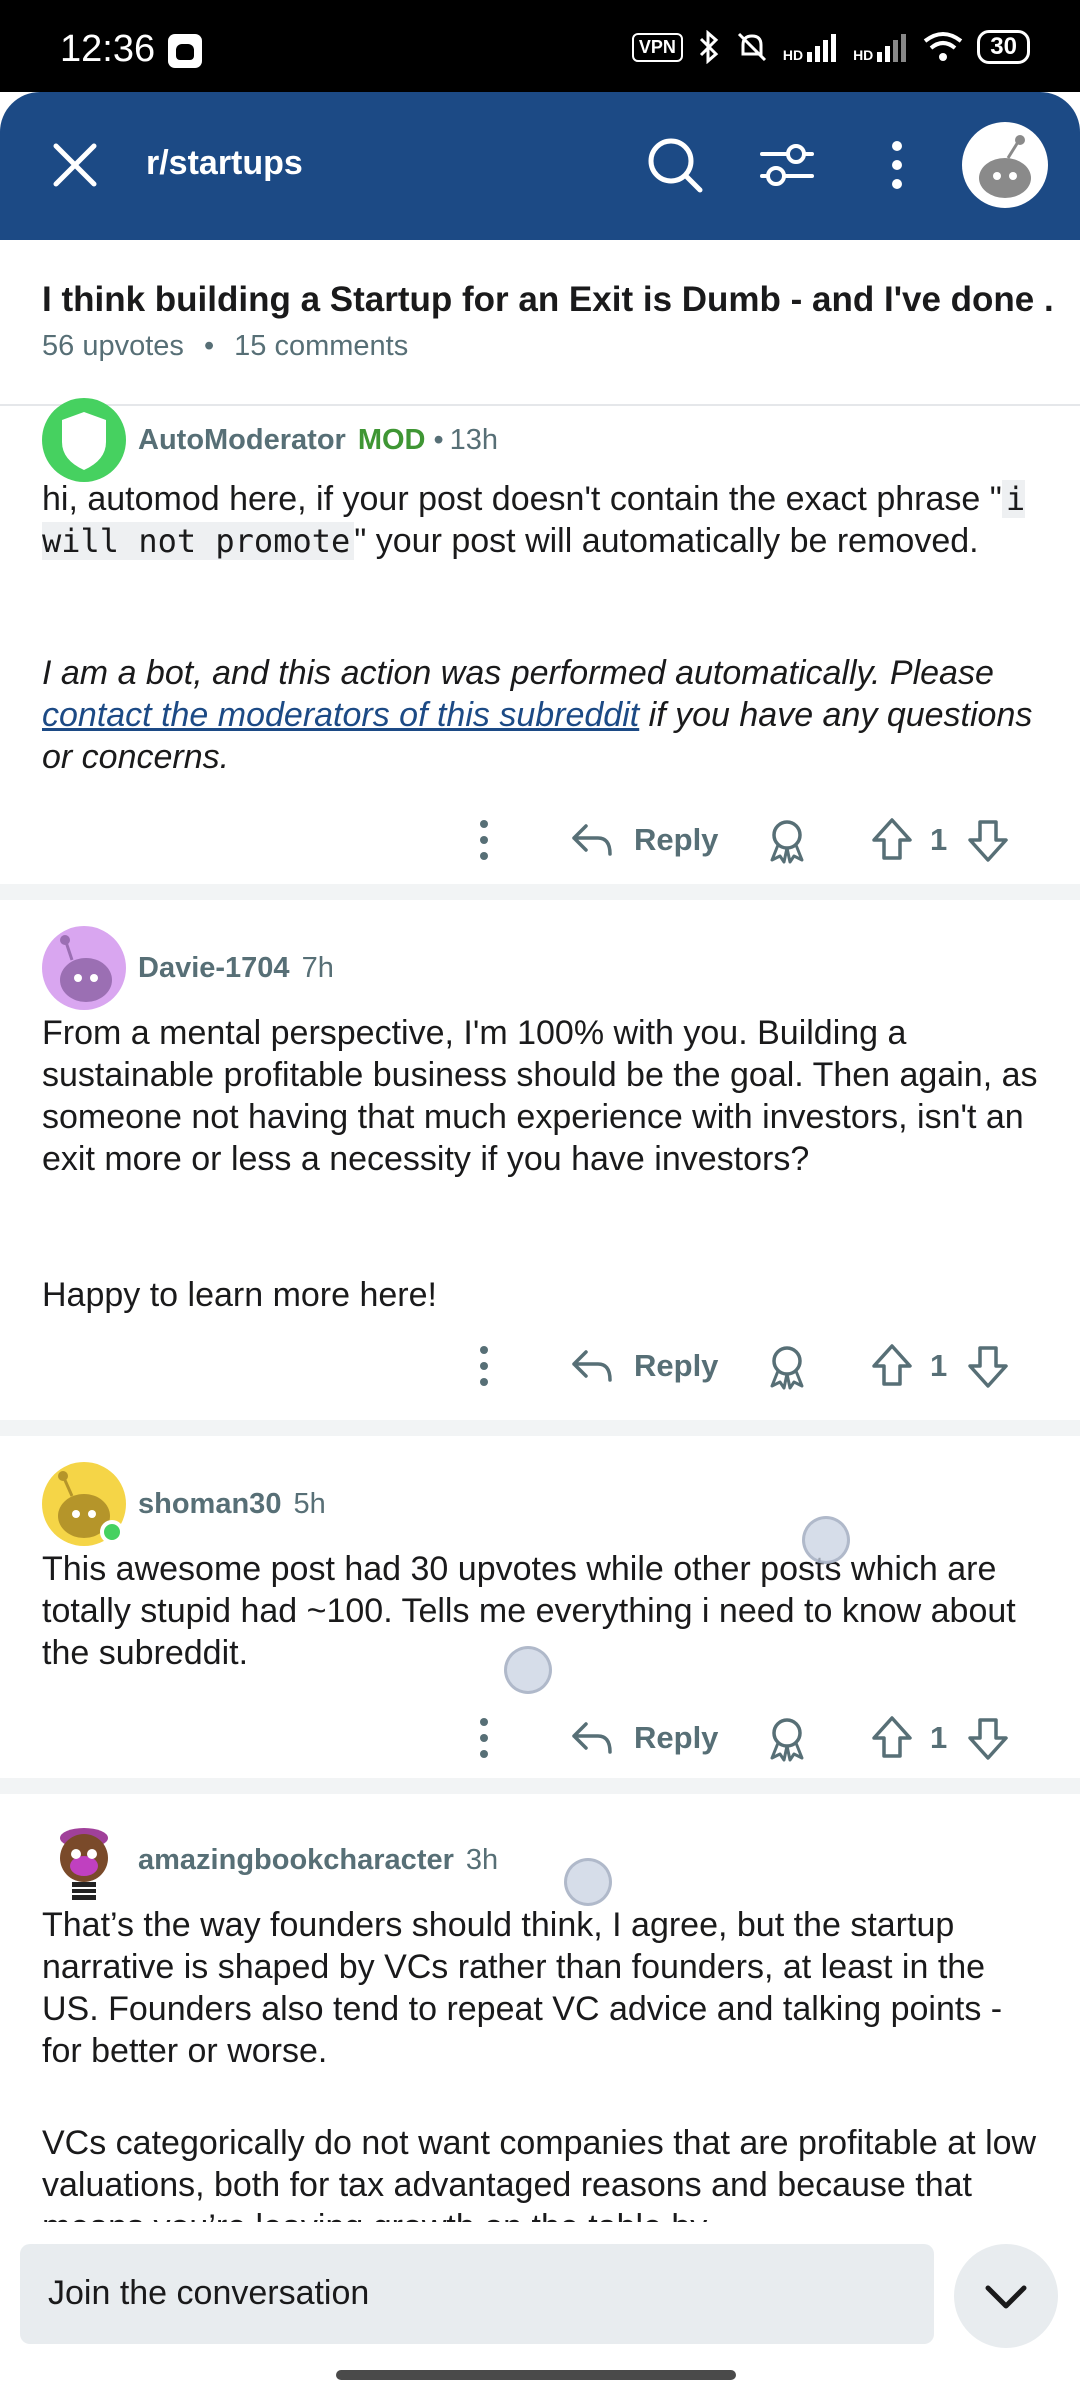 Image resolution: width=1080 pixels, height=2400 pixels. I want to click on mod-badge: MOD, so click(391, 439).